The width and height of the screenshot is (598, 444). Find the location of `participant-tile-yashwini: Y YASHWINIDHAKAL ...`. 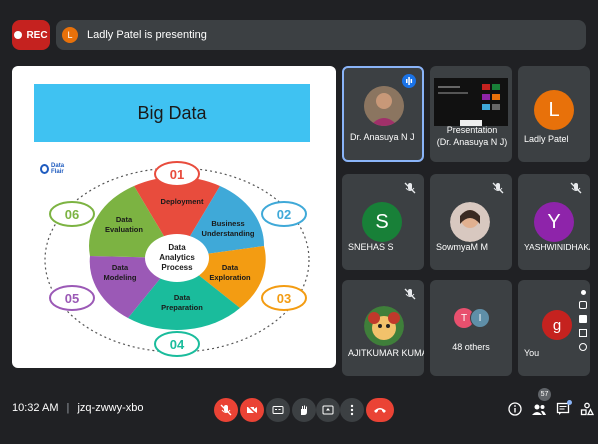

participant-tile-yashwini: Y YASHWINIDHAKAL ... is located at coordinates (554, 222).